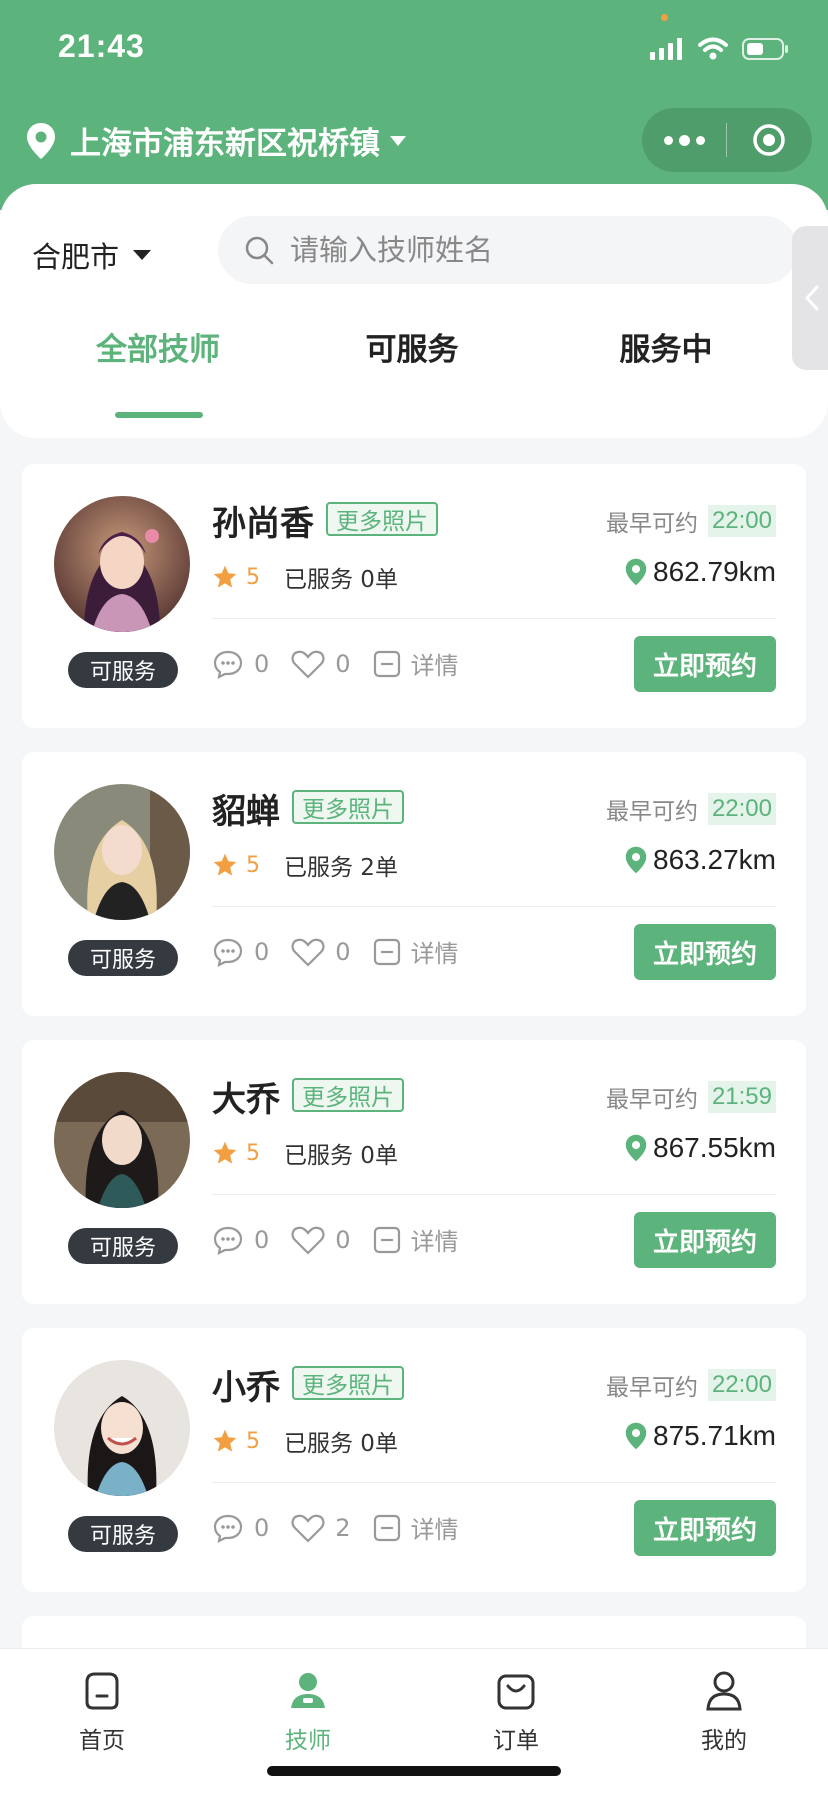 Image resolution: width=828 pixels, height=1793 pixels. I want to click on search-box, so click(508, 250).